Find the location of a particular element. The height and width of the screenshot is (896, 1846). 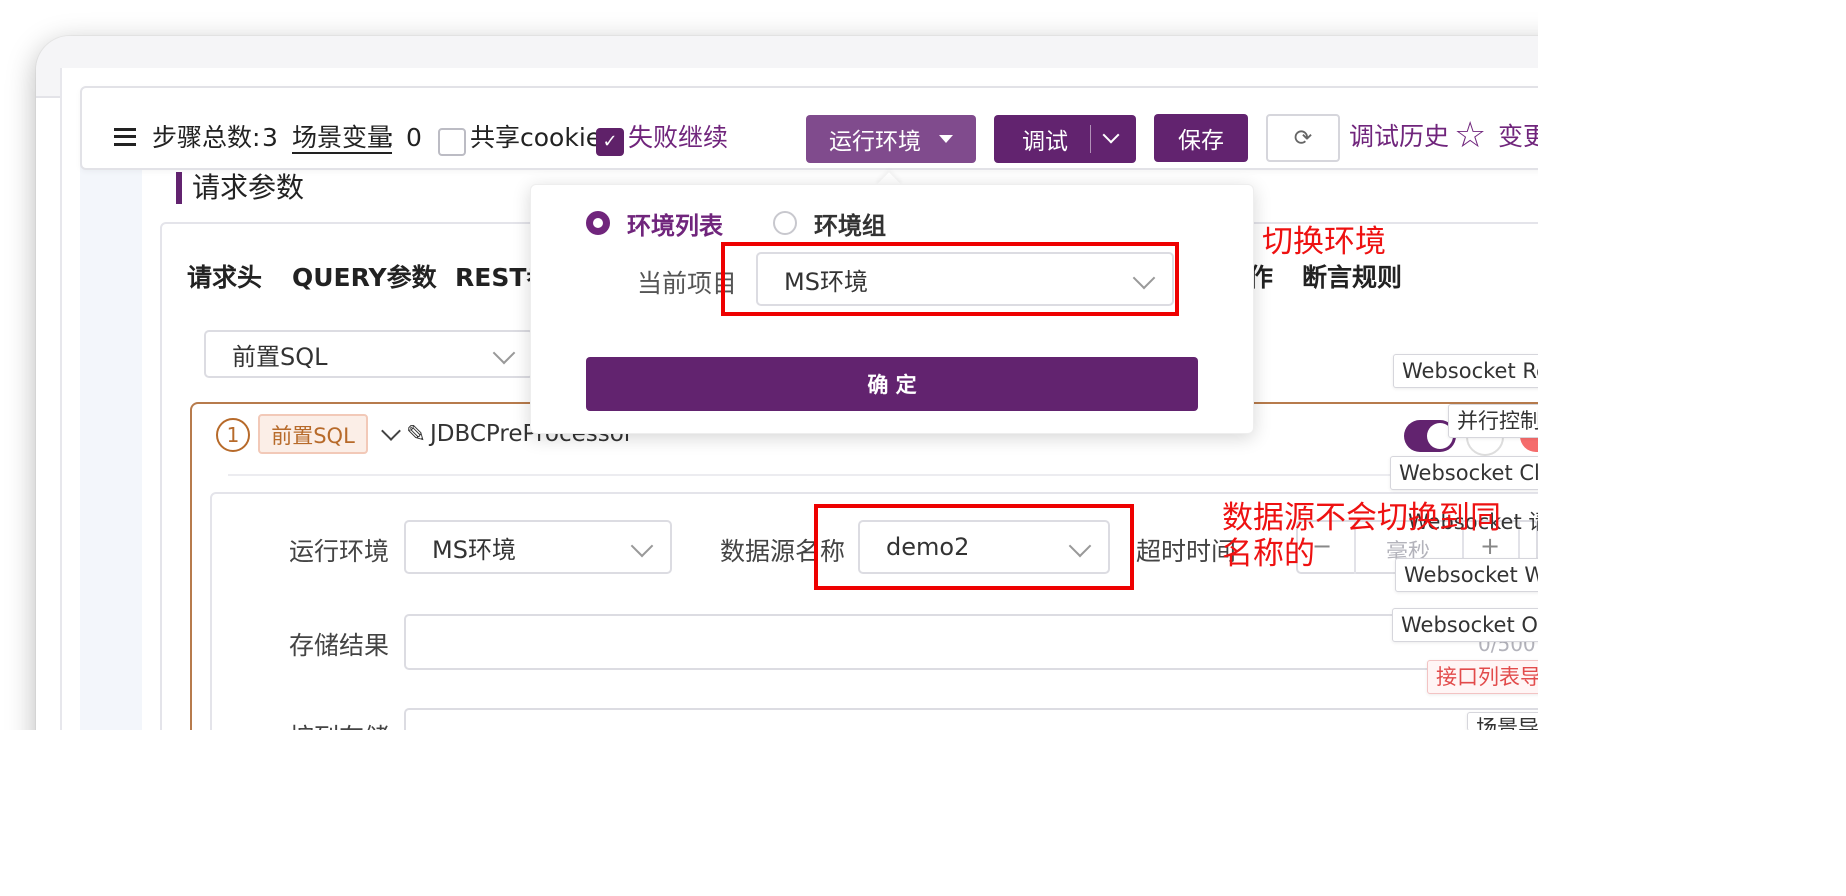

store-result-label: 存储结果 is located at coordinates (339, 645).